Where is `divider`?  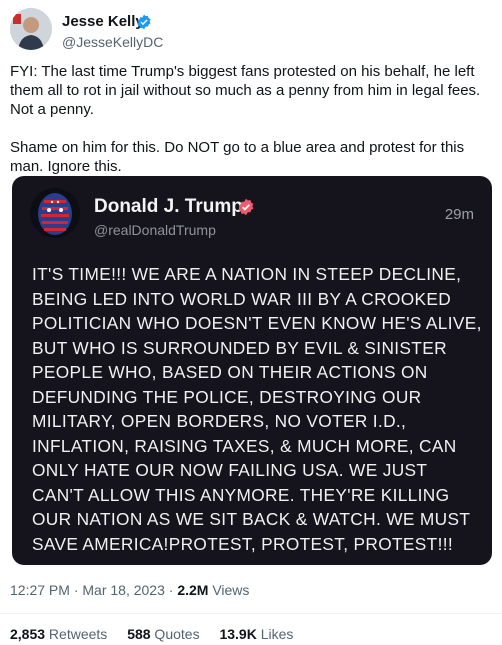 divider is located at coordinates (251, 613).